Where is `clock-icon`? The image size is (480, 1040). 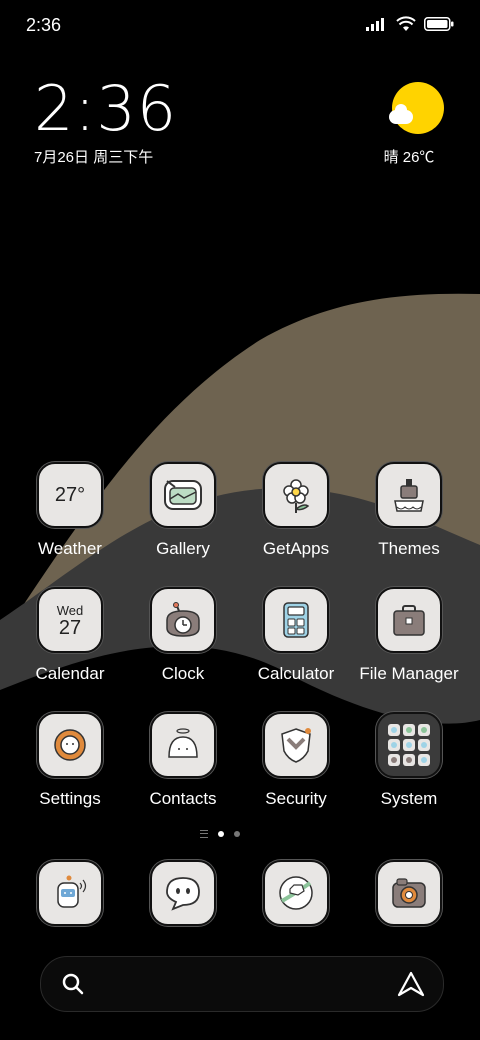
clock-icon is located at coordinates (183, 620).